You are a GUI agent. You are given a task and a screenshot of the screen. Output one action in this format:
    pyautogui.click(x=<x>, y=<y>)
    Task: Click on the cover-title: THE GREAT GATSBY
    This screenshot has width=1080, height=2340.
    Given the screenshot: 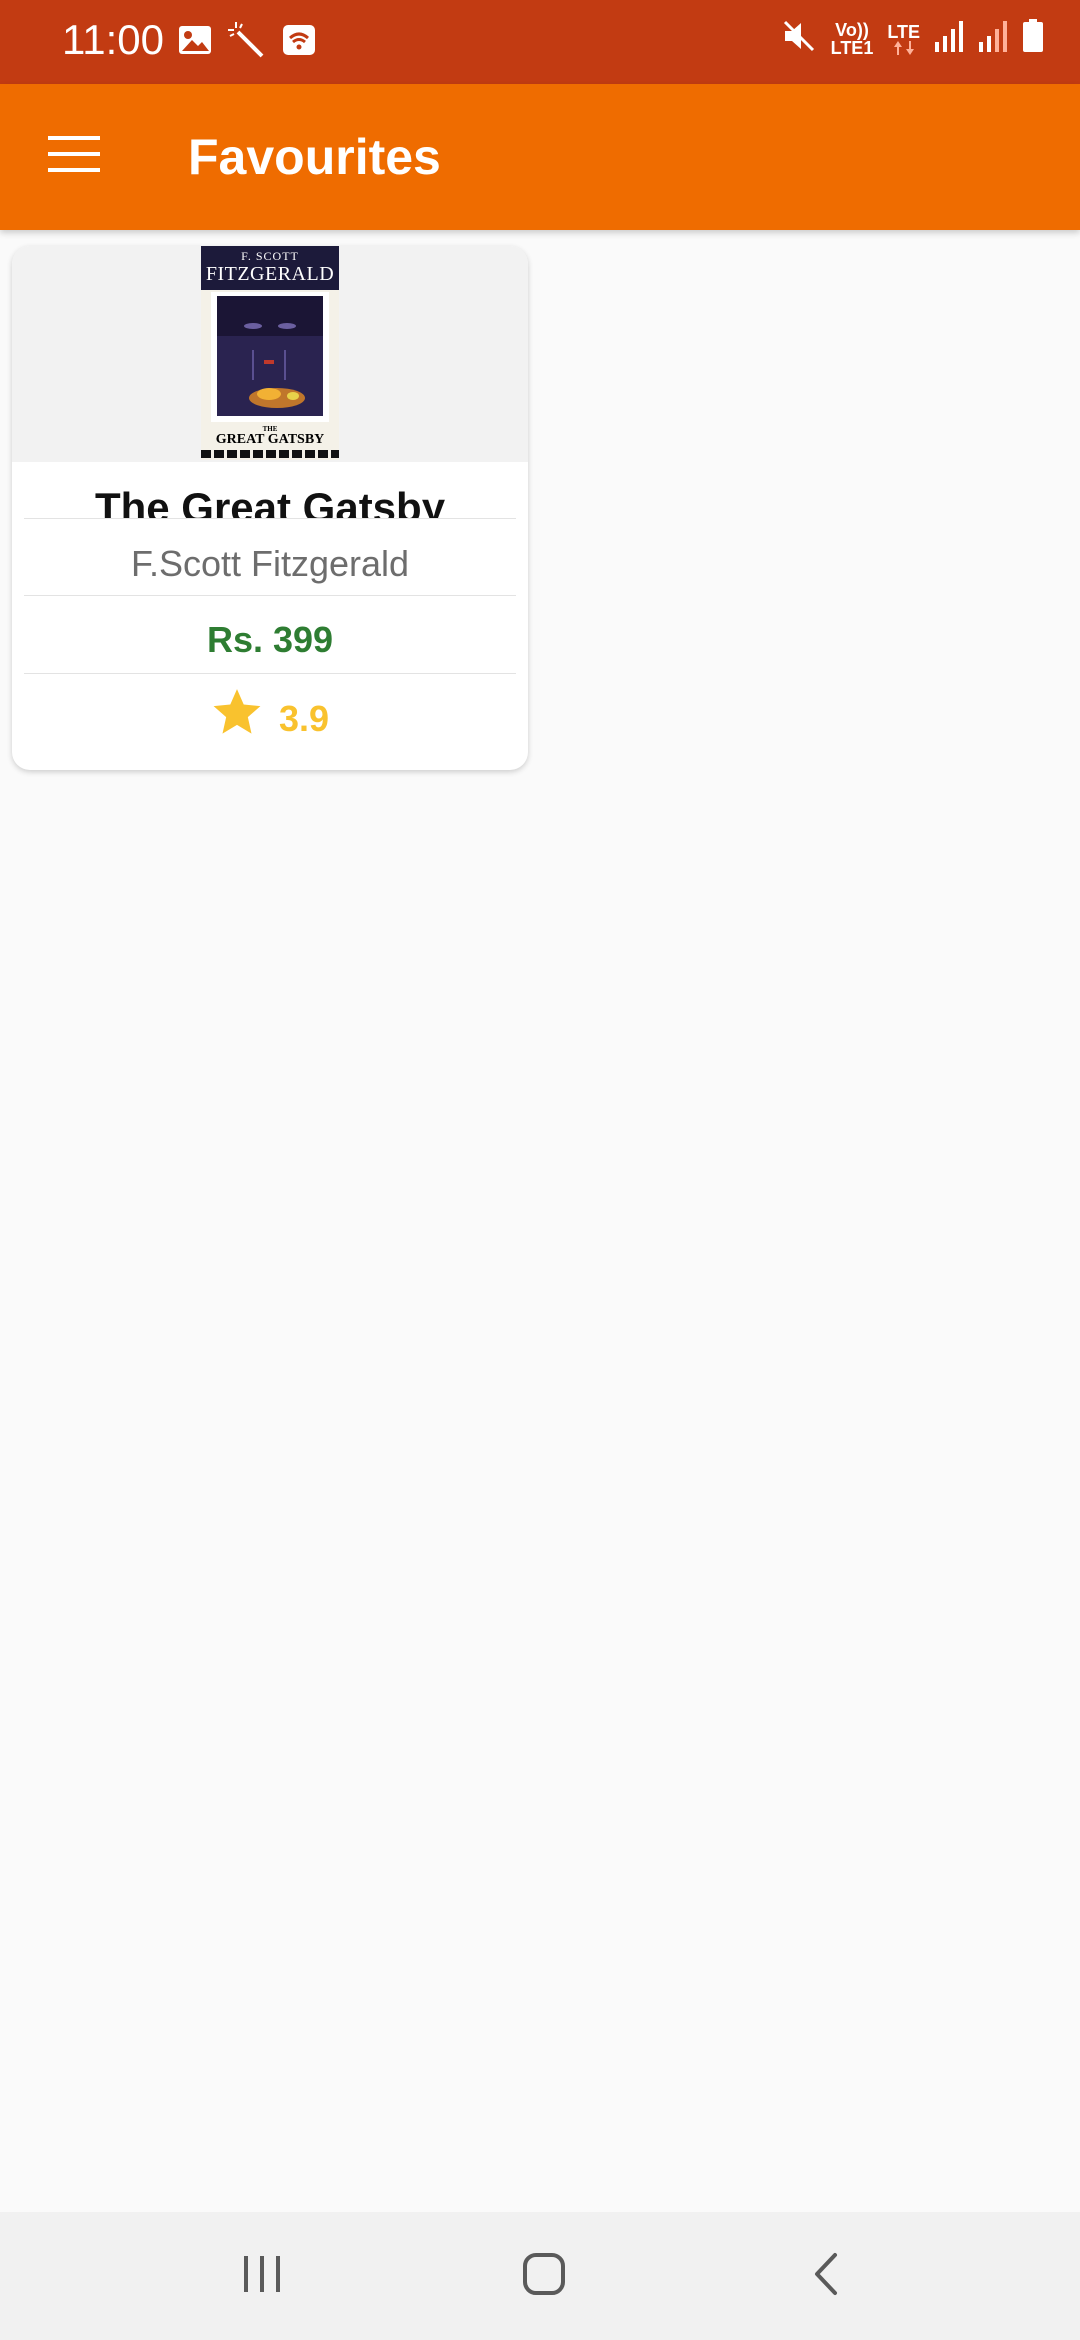 What is the action you would take?
    pyautogui.click(x=270, y=436)
    